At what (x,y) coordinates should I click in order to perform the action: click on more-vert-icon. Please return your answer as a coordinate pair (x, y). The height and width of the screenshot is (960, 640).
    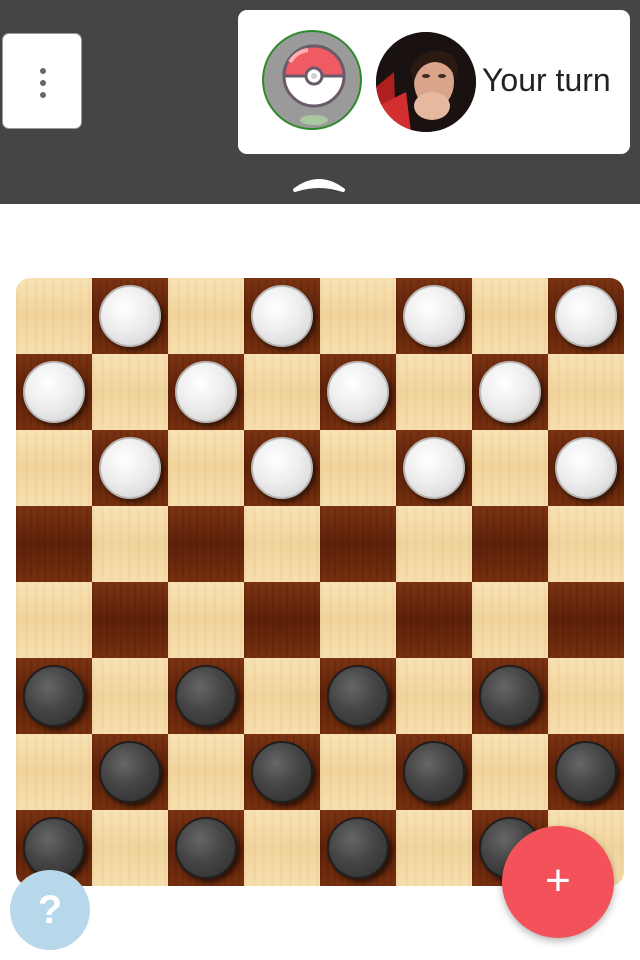
    Looking at the image, I should click on (43, 83).